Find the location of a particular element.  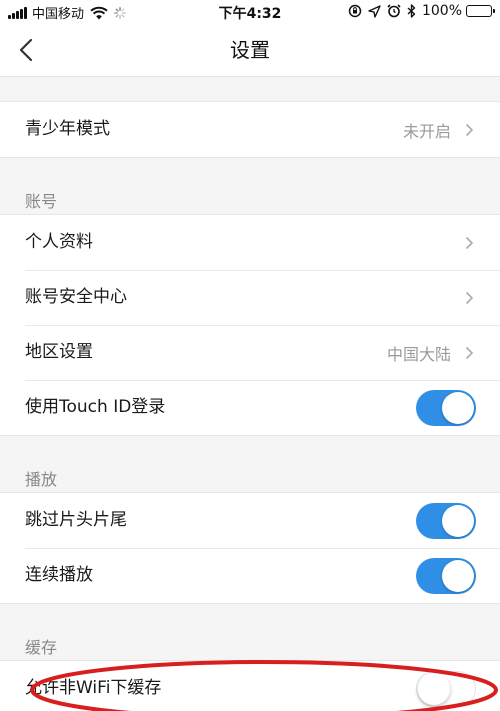

battery-percent: 100% is located at coordinates (441, 11).